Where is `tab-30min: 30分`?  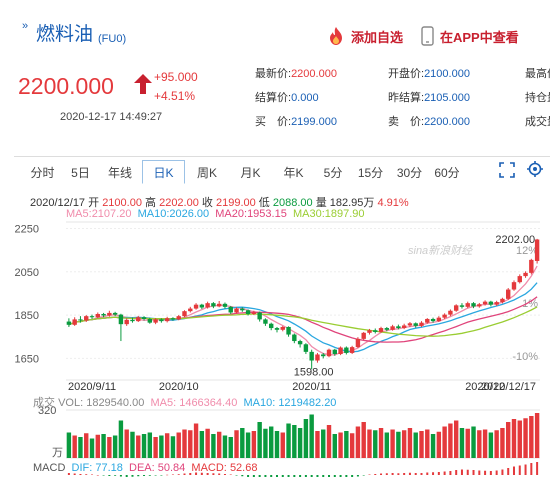
tab-30min: 30分 is located at coordinates (409, 172).